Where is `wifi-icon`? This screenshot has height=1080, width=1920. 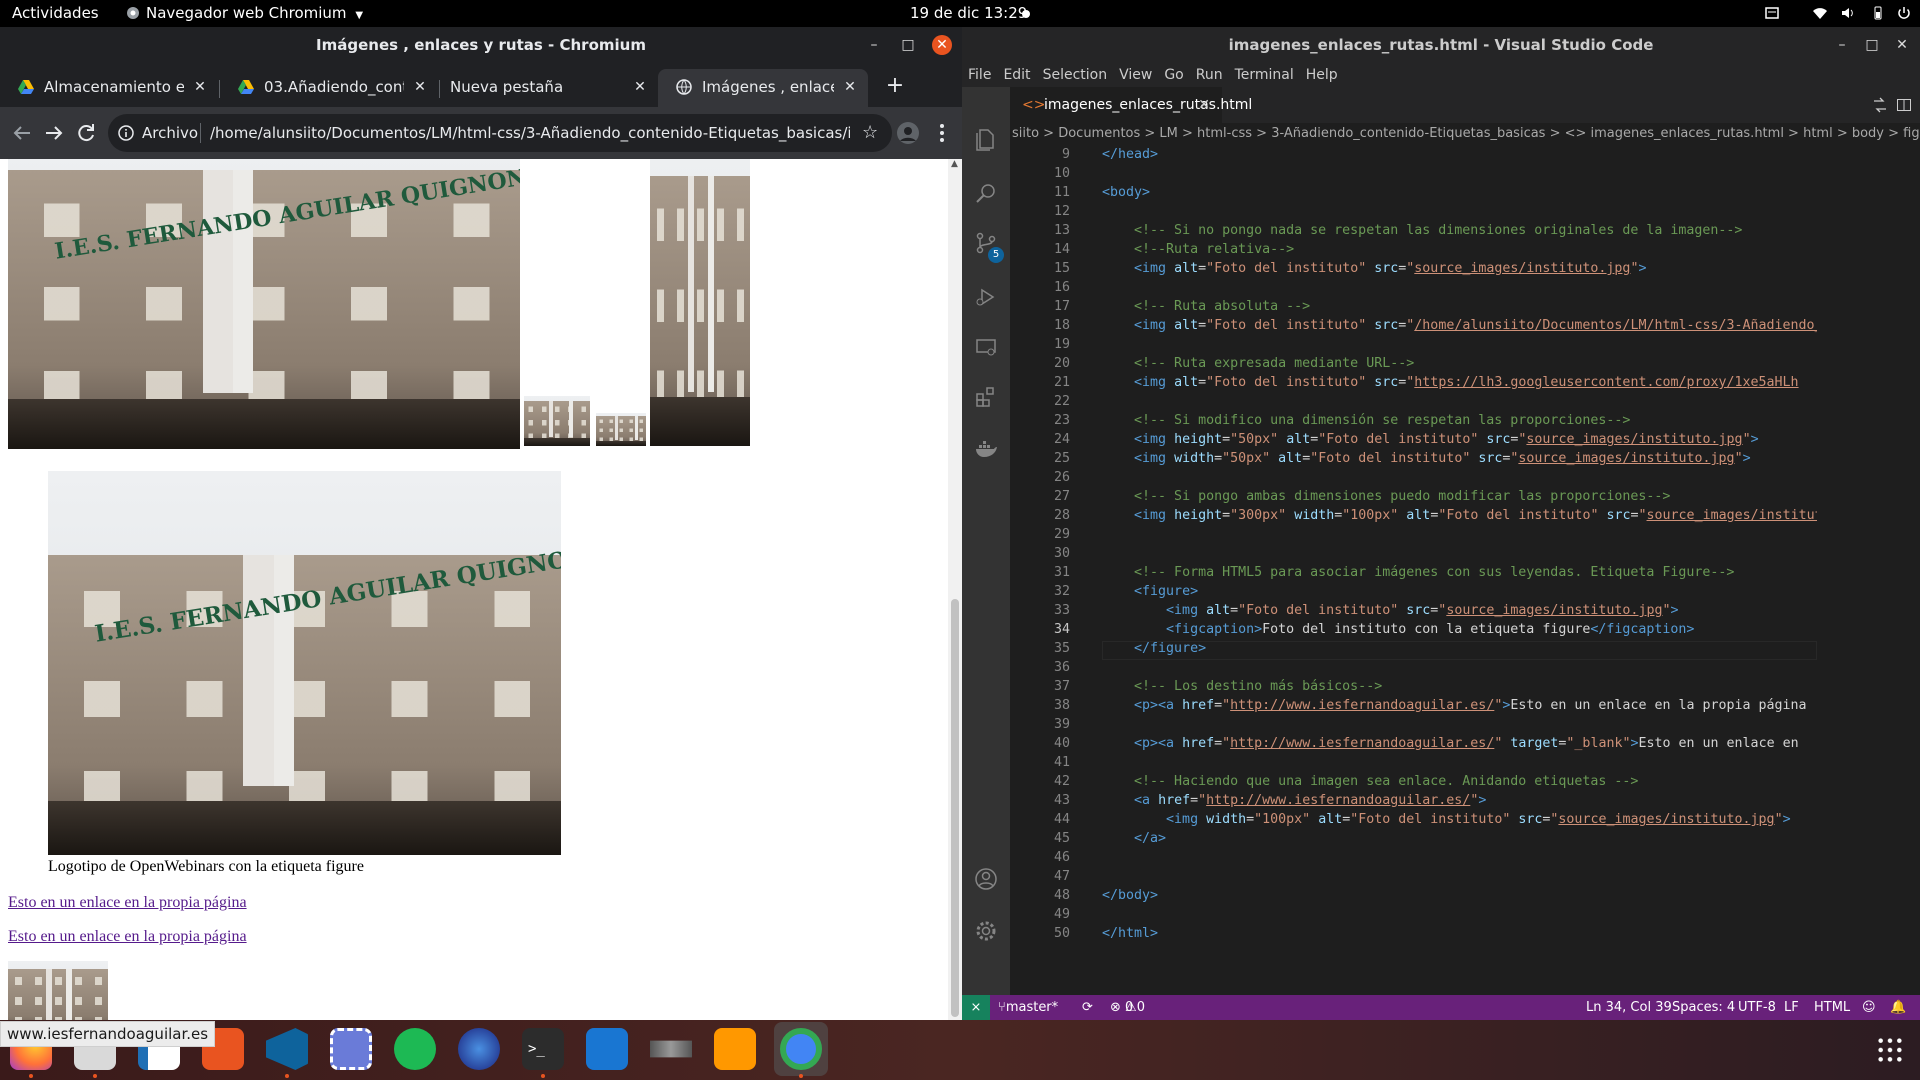 wifi-icon is located at coordinates (1820, 13).